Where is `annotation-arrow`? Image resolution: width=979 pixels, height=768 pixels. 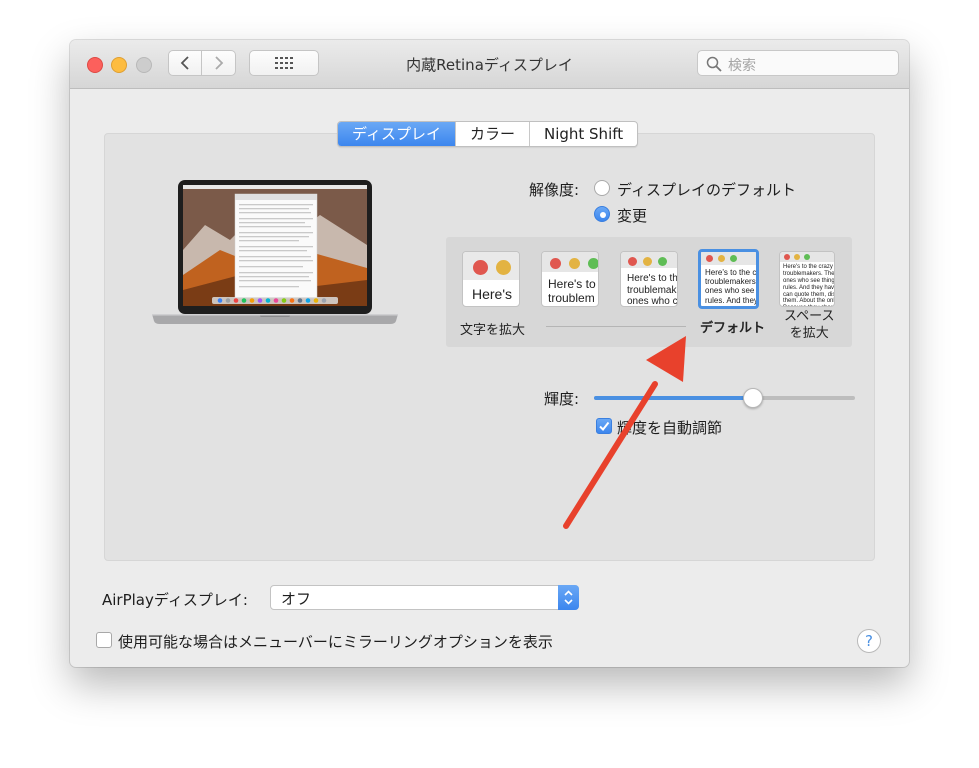 annotation-arrow is located at coordinates (624, 432).